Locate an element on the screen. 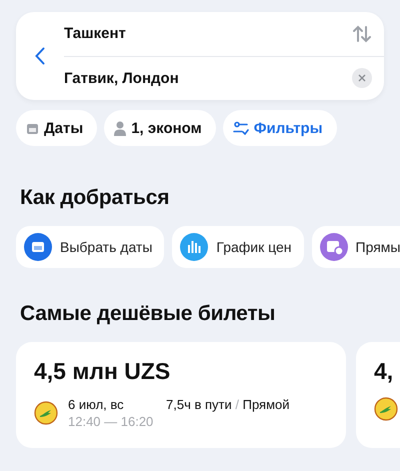  chart-chip: График цен is located at coordinates (238, 247).